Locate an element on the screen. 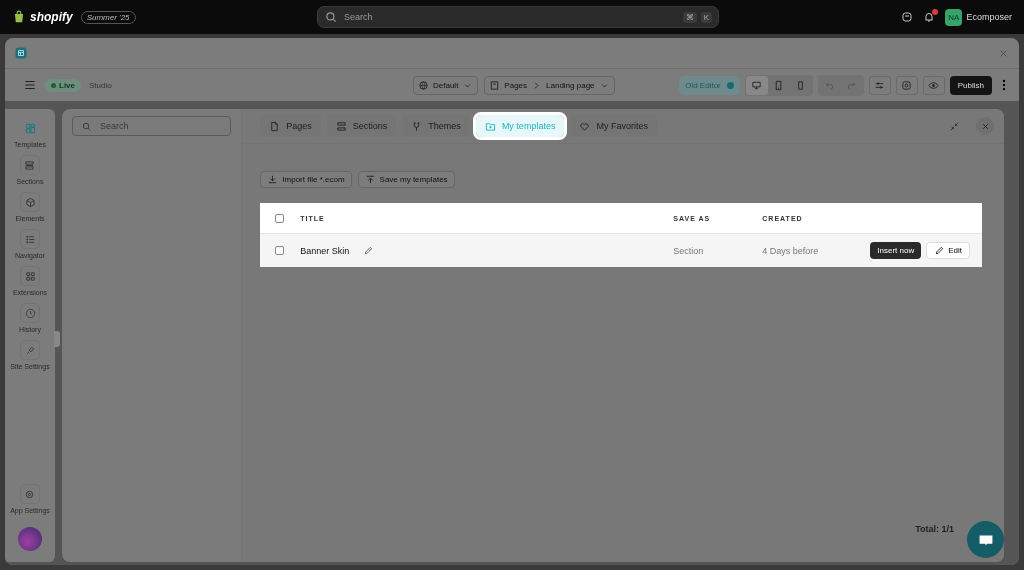  status-pill: Live is located at coordinates (63, 85).